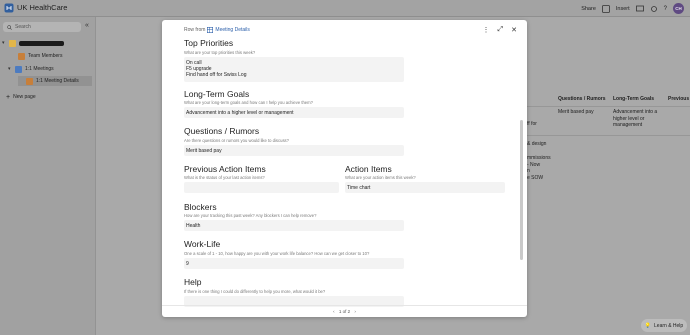  I want to click on topbar-actions: Share Insert ? CH, so click(632, 8).